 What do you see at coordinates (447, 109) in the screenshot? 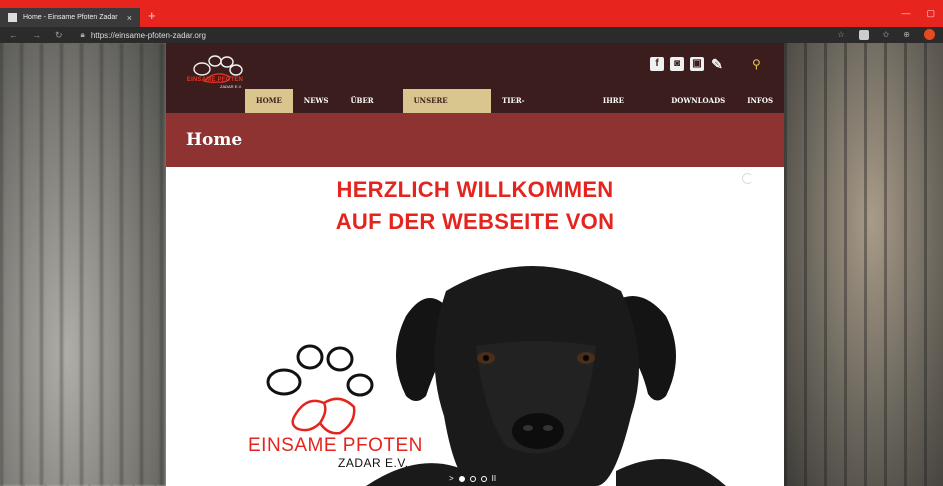
I see `nav-unsere-pfoten: UNSERE PFOTEN` at bounding box center [447, 109].